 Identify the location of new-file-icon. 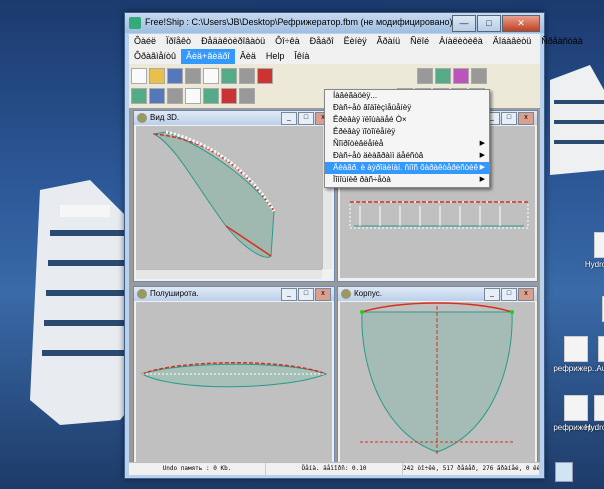
(139, 76).